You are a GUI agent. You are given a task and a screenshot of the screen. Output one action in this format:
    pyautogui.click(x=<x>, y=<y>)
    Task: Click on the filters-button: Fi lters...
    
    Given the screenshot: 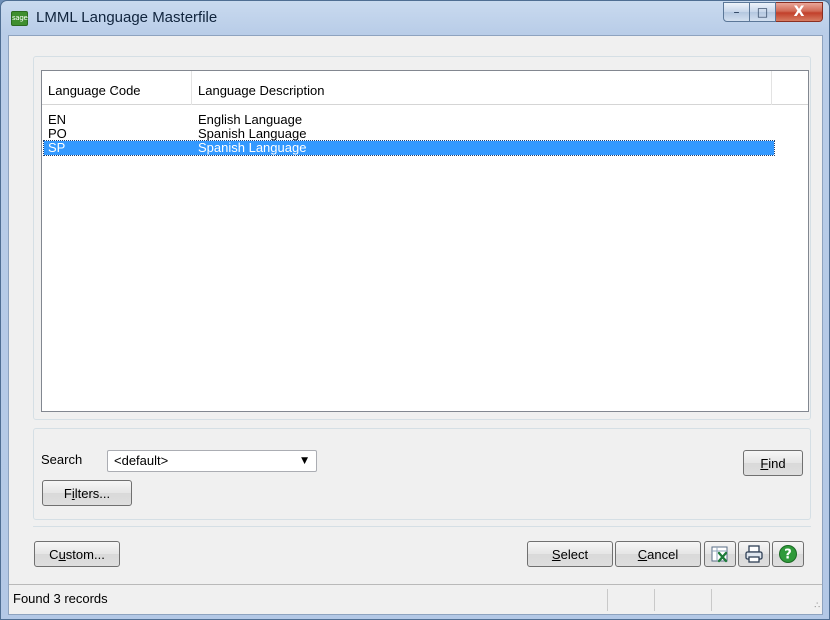 What is the action you would take?
    pyautogui.click(x=87, y=493)
    